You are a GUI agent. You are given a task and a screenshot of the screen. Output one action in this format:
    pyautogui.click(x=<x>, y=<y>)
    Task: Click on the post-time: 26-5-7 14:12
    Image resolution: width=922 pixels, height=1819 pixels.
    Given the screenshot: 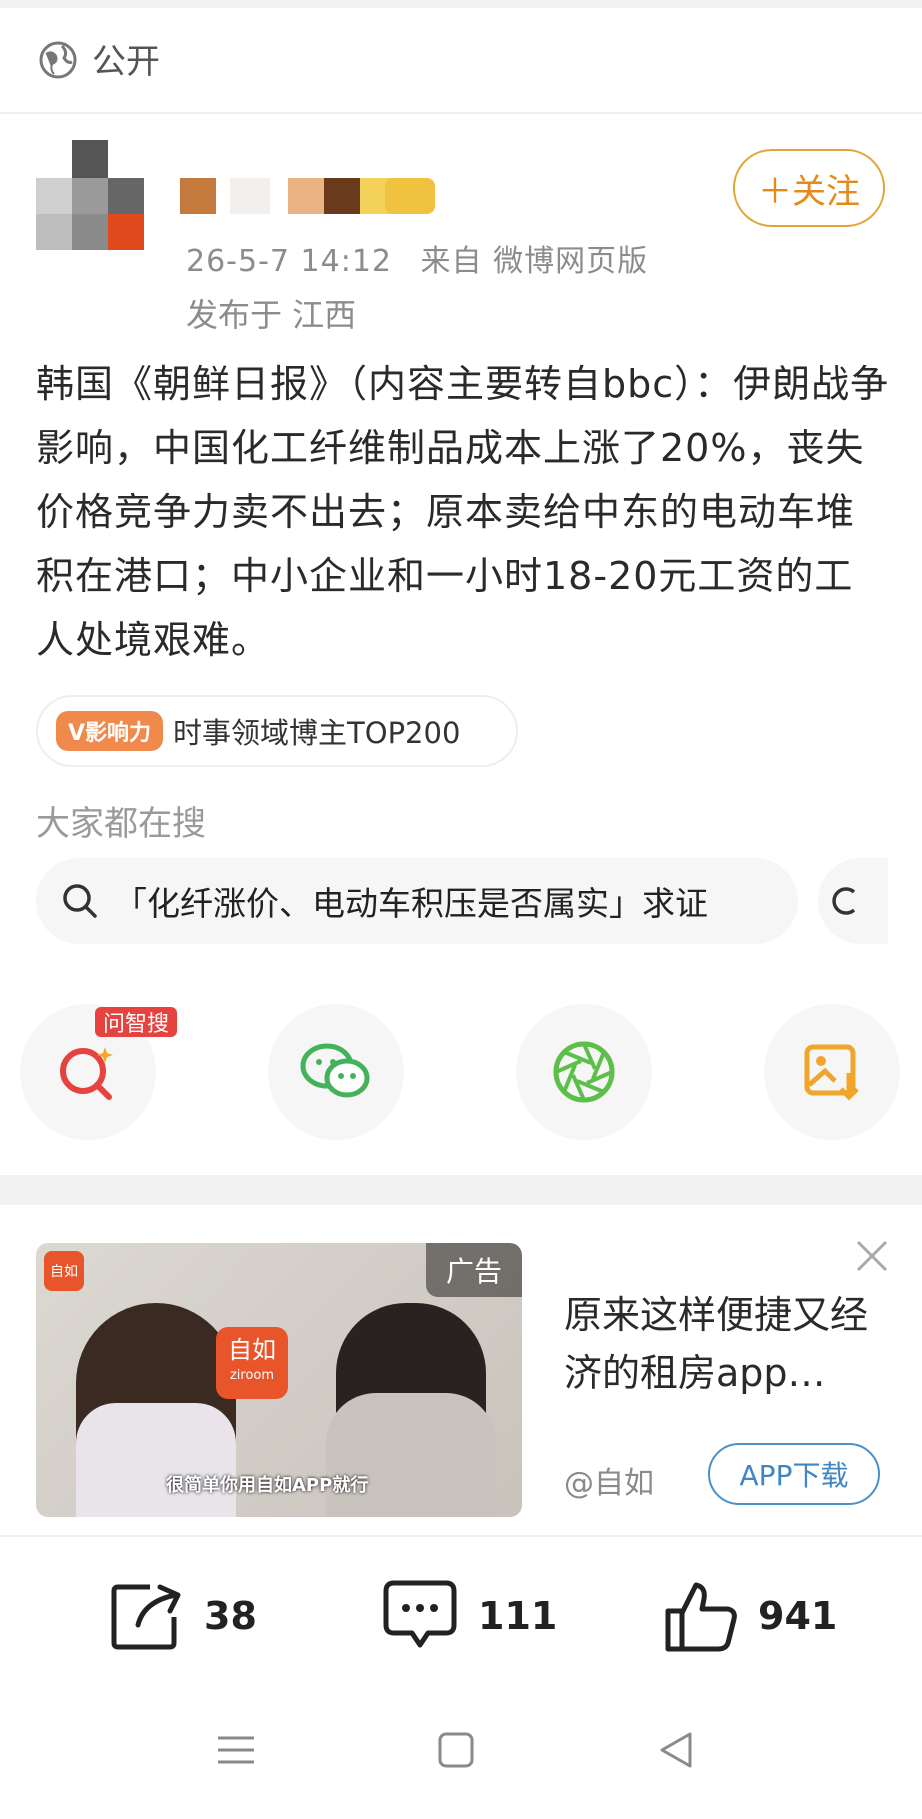 What is the action you would take?
    pyautogui.click(x=289, y=261)
    